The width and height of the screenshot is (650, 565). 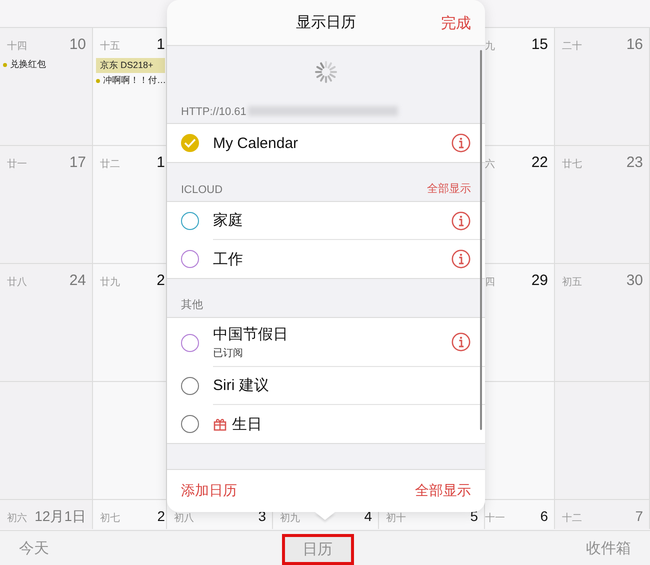 What do you see at coordinates (544, 516) in the screenshot?
I see `day-number: 6` at bounding box center [544, 516].